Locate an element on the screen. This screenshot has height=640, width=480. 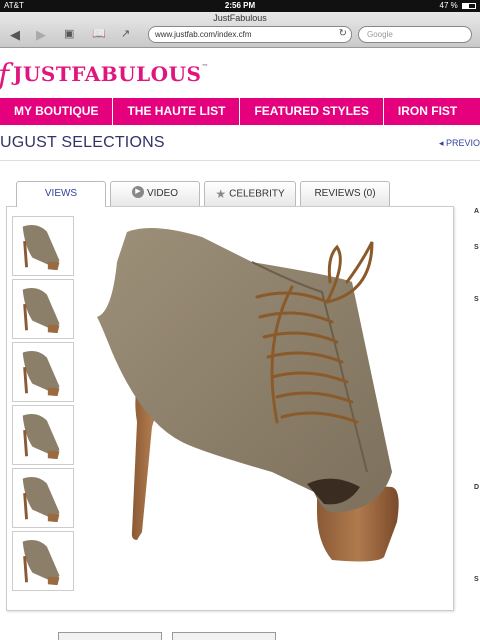
clock: 2:56 PM is located at coordinates (240, 5).